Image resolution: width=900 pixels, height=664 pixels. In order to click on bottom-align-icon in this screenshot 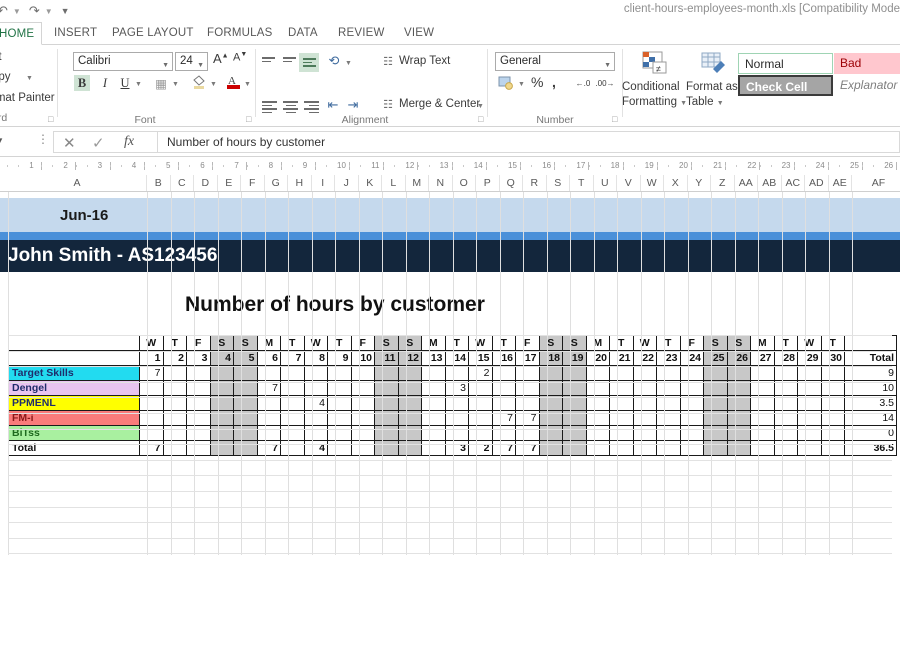, I will do `click(309, 62)`.